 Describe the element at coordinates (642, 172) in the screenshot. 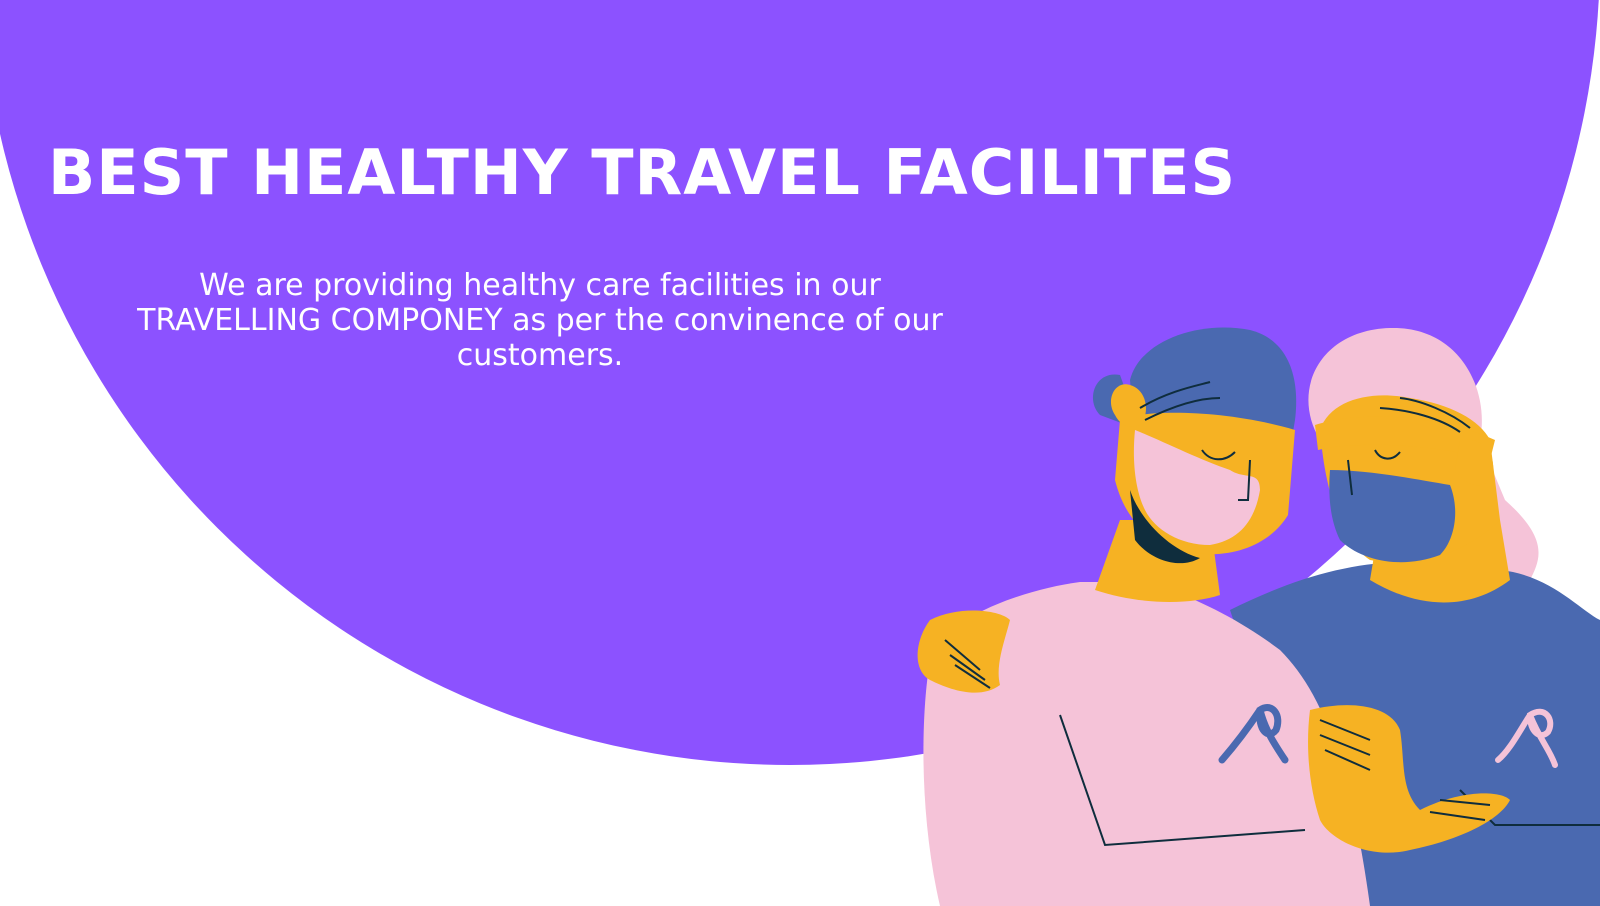

I see `slide-title: BEST HEALTHY TRAVEL FACILITES` at that location.